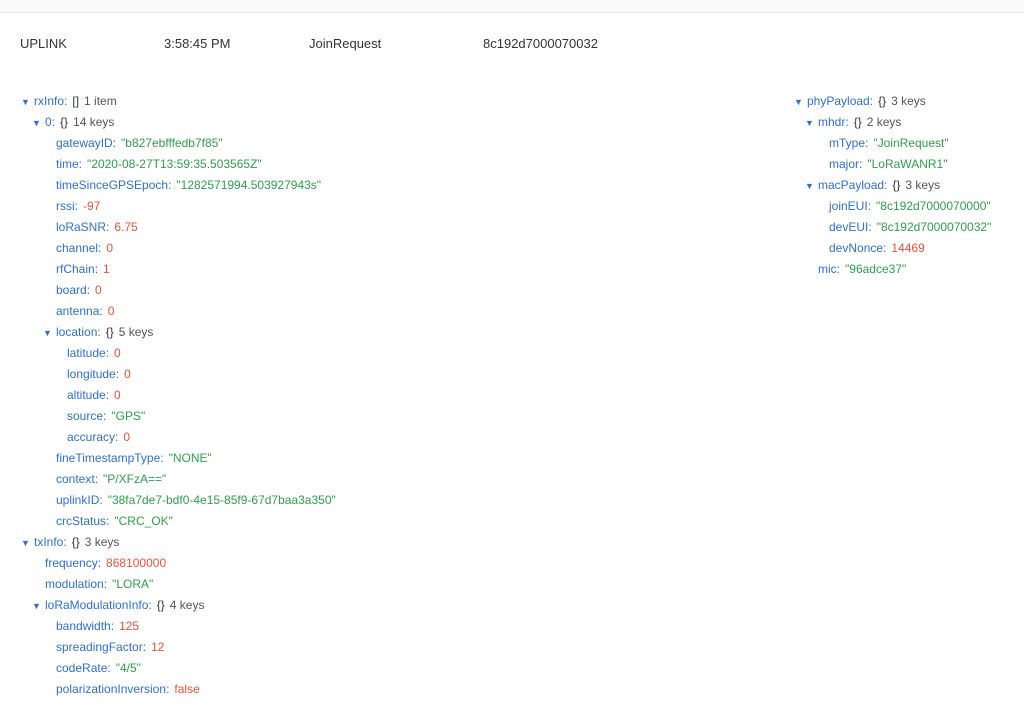 Image resolution: width=1024 pixels, height=718 pixels. What do you see at coordinates (908, 101) in the screenshot?
I see `tree-node-count: 3 keys` at bounding box center [908, 101].